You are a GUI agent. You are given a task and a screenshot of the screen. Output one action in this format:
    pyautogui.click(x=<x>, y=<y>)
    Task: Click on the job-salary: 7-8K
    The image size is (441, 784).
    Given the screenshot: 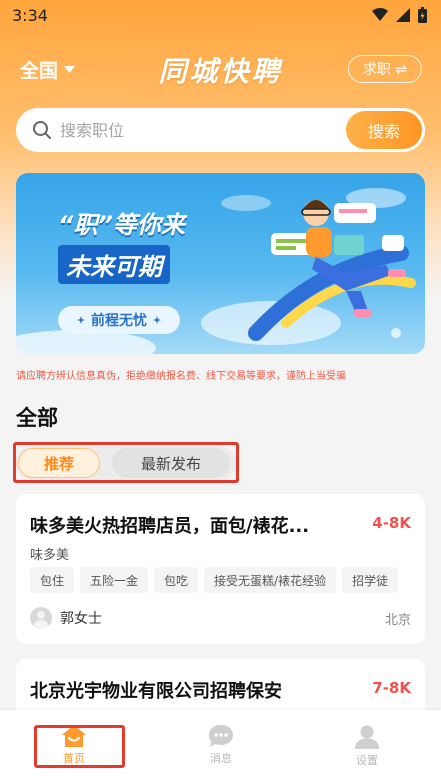 What is the action you would take?
    pyautogui.click(x=391, y=688)
    